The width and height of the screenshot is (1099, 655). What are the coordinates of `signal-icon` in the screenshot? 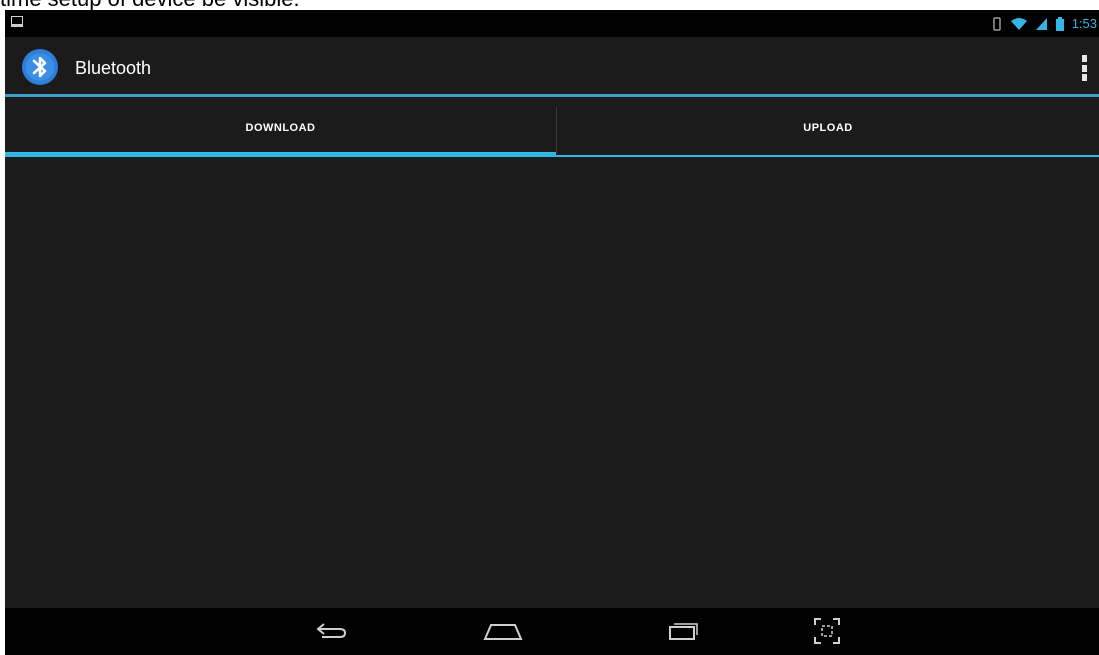 It's located at (1041, 23).